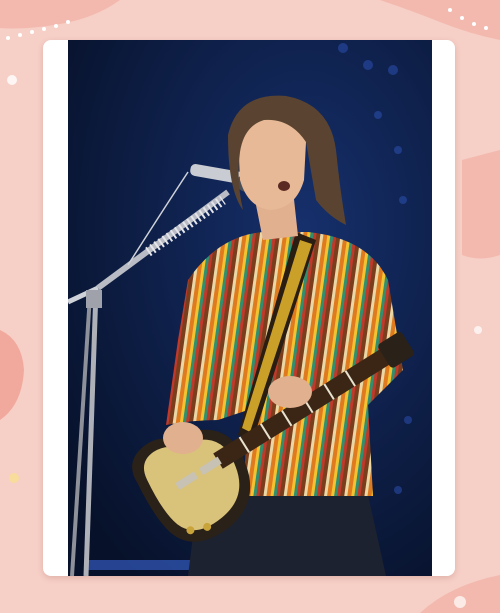 The height and width of the screenshot is (613, 500). I want to click on right-side-decoration, so click(481, 204).